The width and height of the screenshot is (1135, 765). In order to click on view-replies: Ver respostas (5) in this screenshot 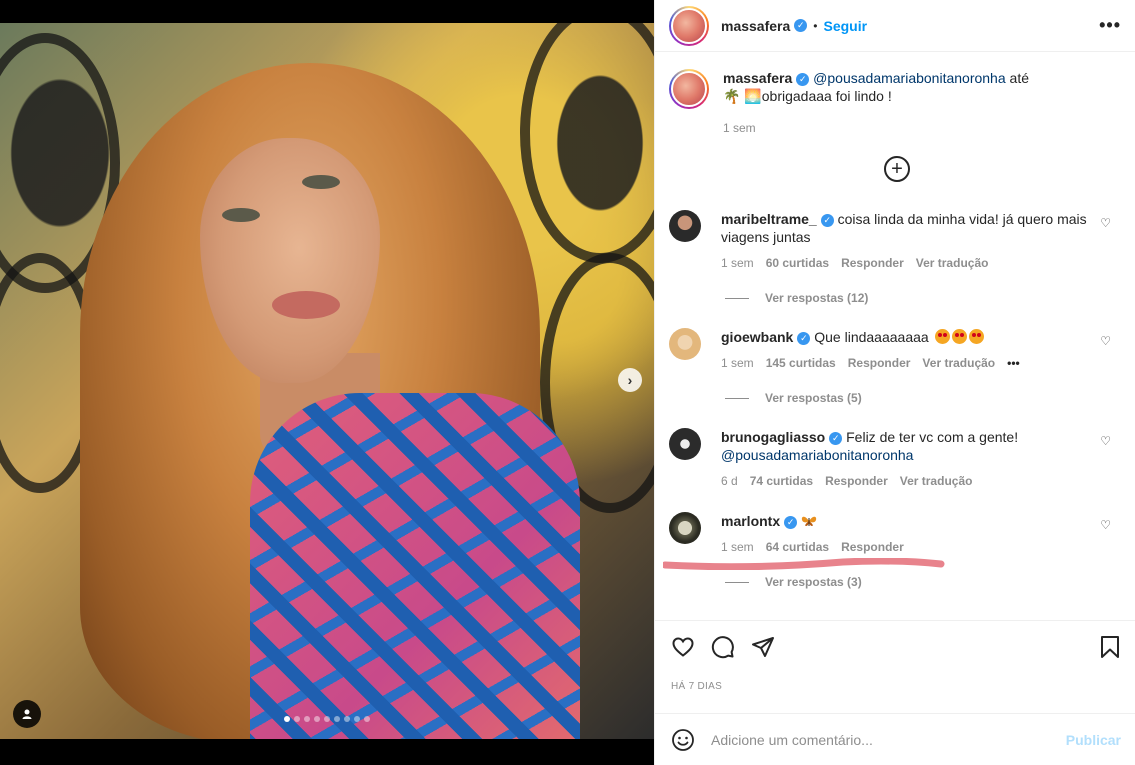, I will do `click(793, 398)`.